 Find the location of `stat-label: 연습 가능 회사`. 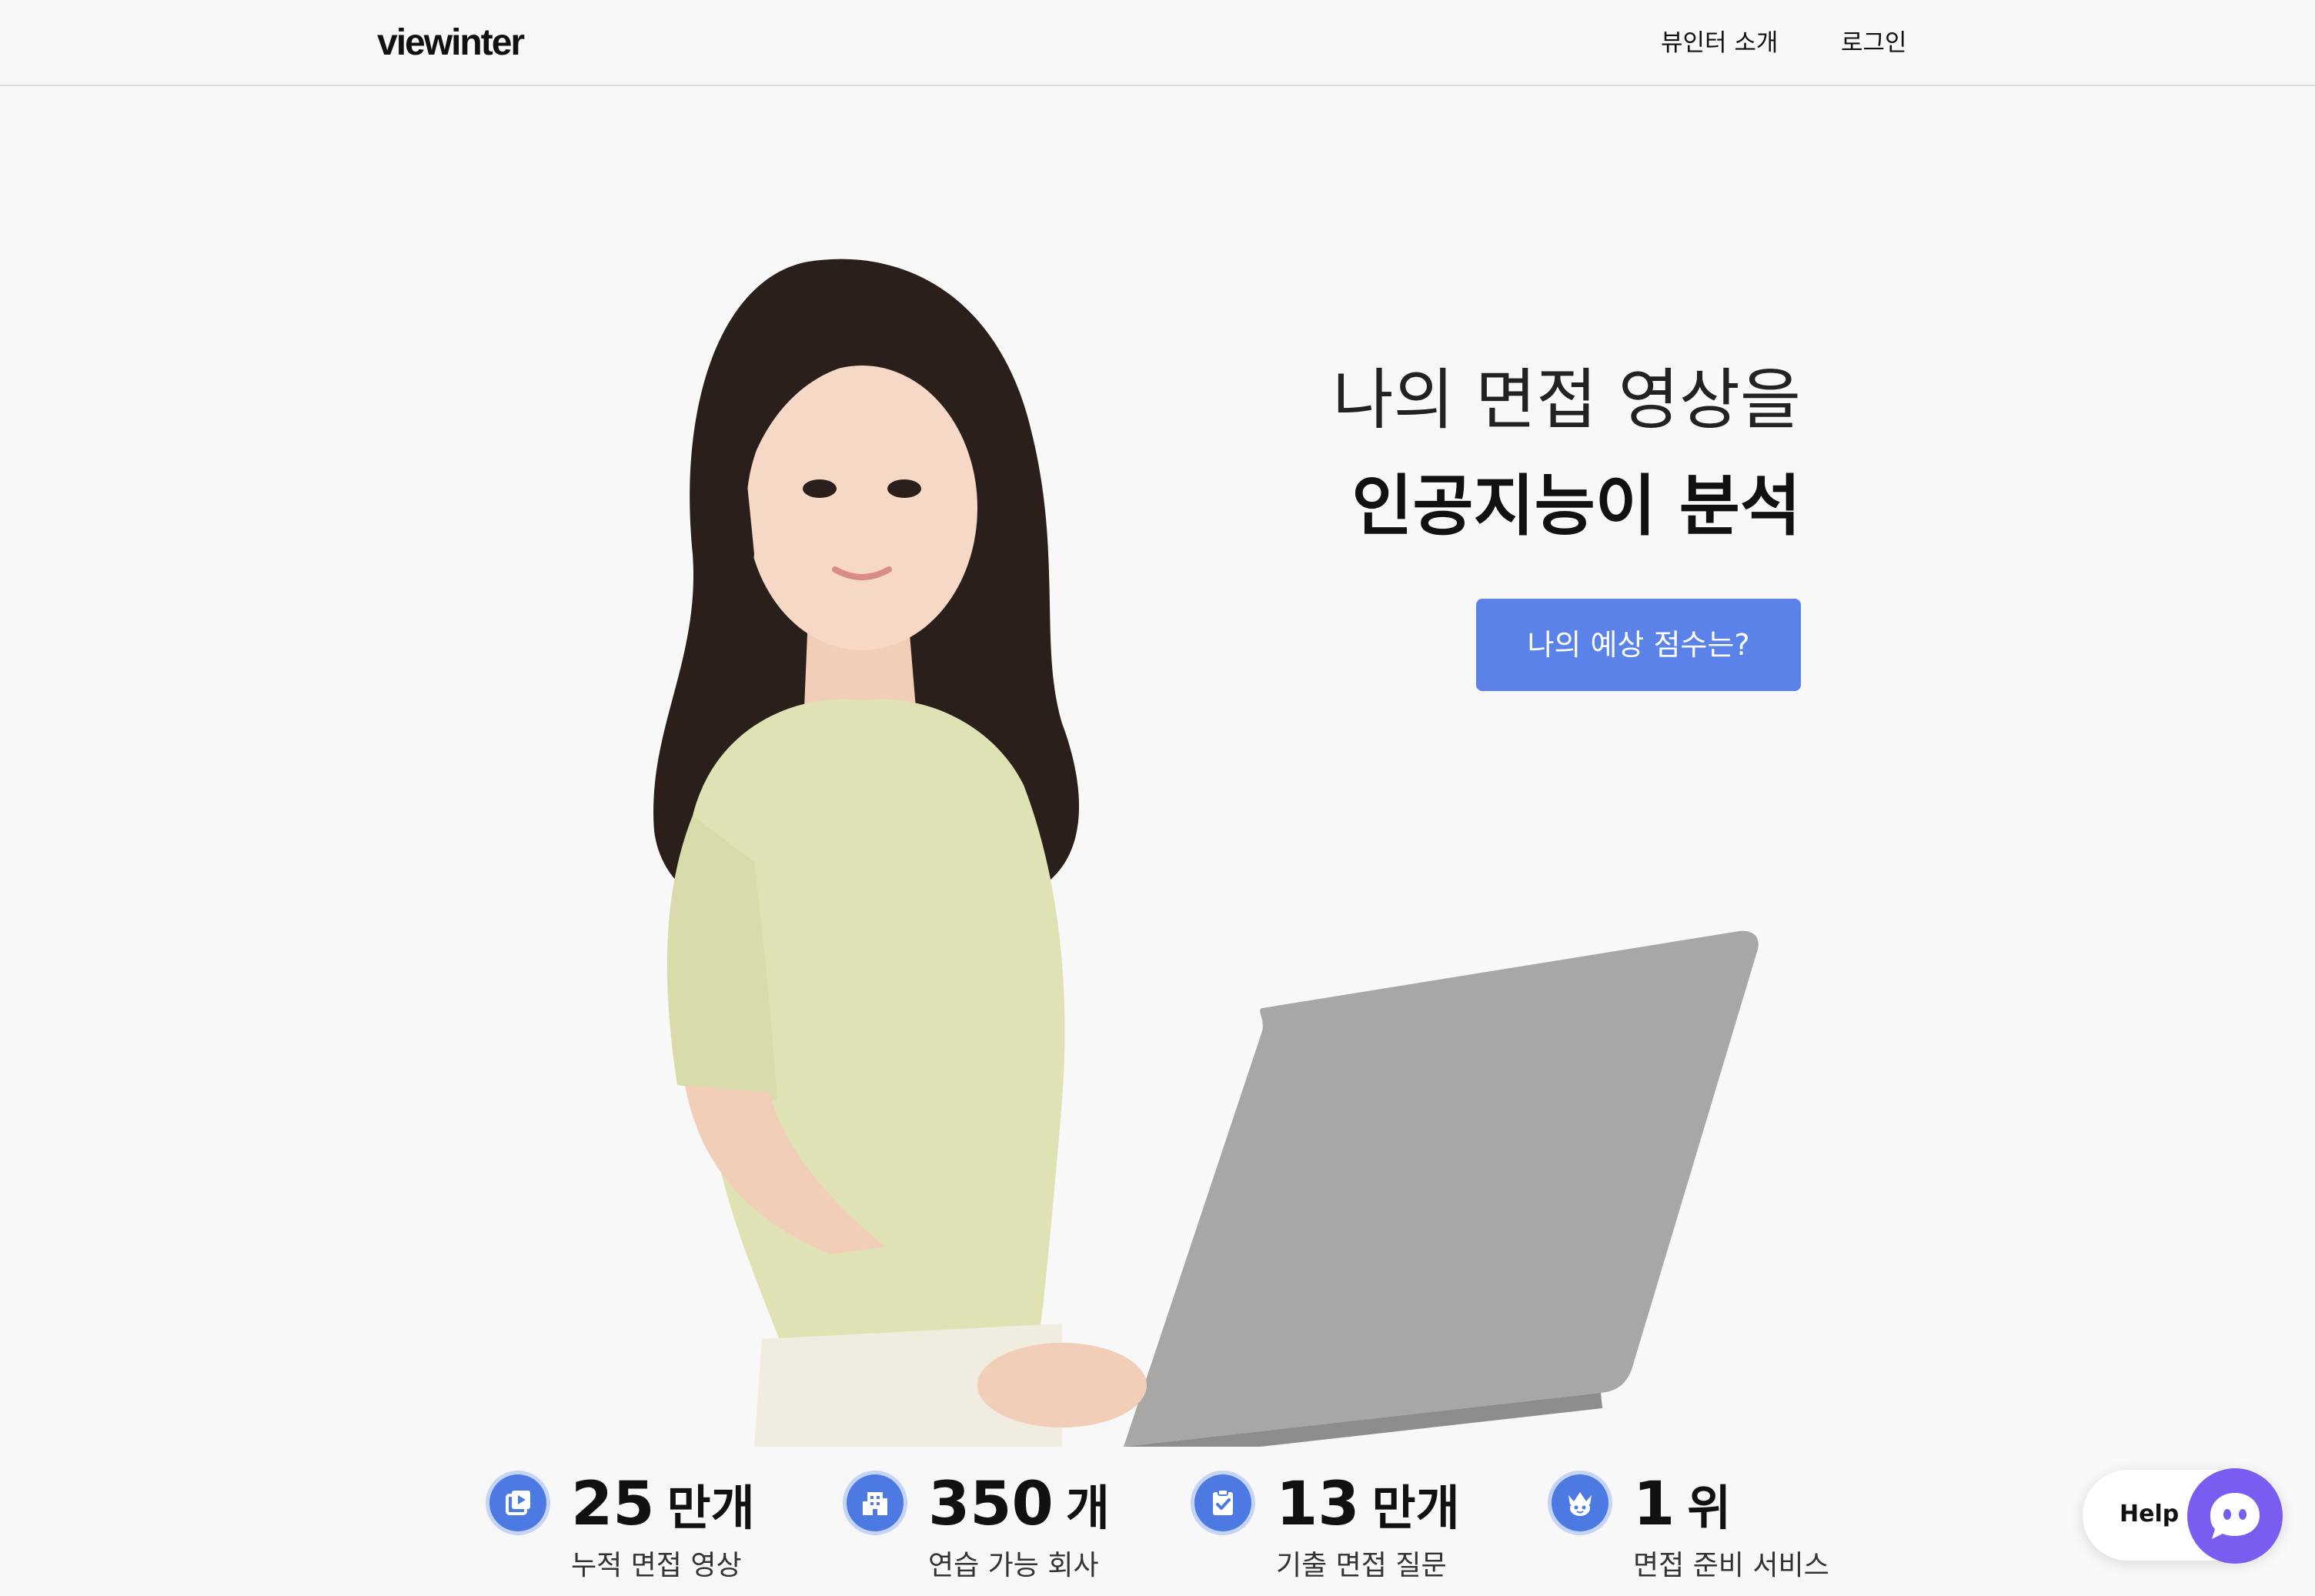

stat-label: 연습 가능 회사 is located at coordinates (1014, 1565).